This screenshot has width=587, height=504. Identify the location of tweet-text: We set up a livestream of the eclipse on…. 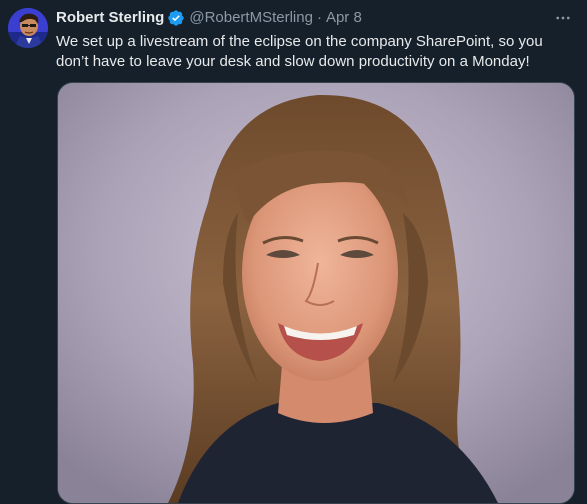
(311, 52).